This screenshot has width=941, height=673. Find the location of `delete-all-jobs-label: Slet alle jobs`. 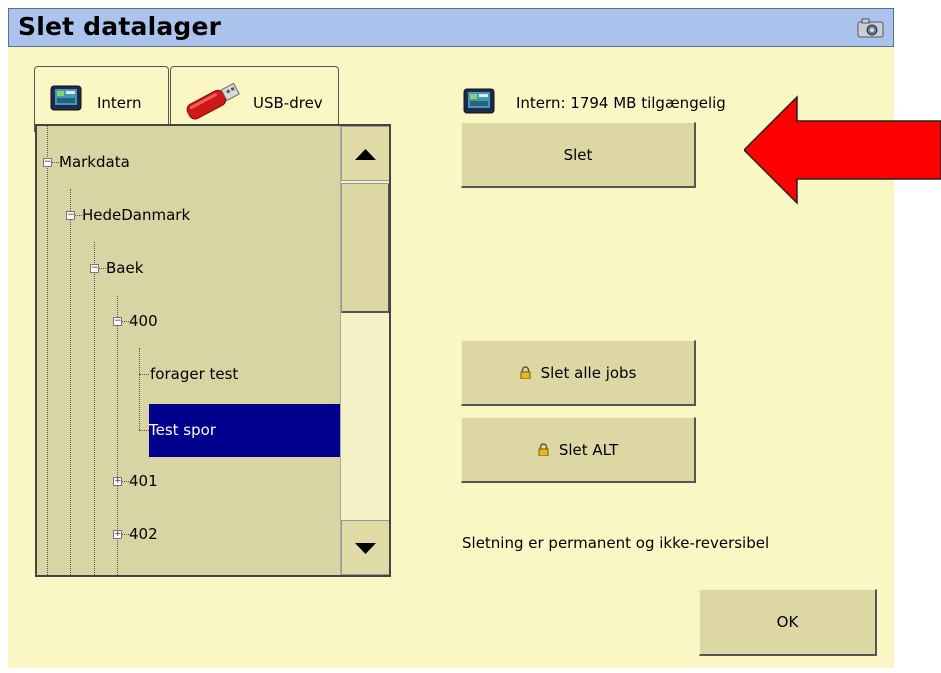

delete-all-jobs-label: Slet alle jobs is located at coordinates (588, 373).